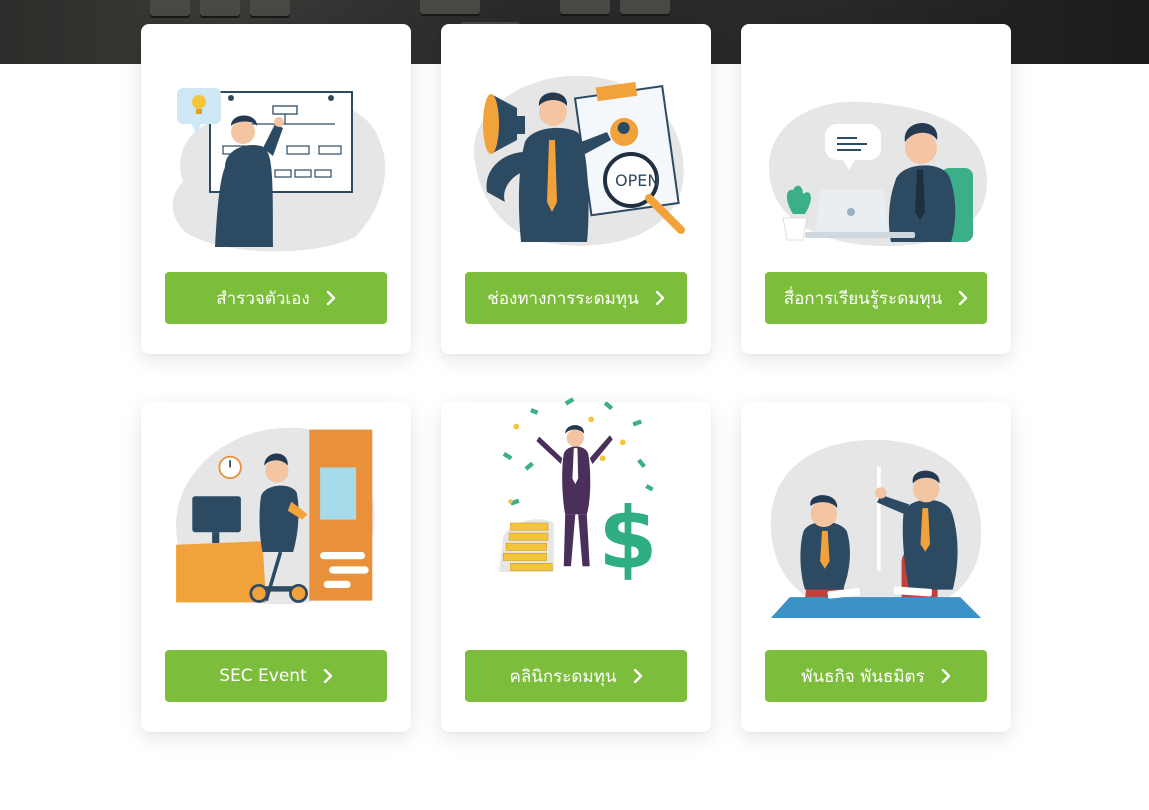 This screenshot has height=810, width=1149. What do you see at coordinates (876, 528) in the screenshot?
I see `business-meeting-icon` at bounding box center [876, 528].